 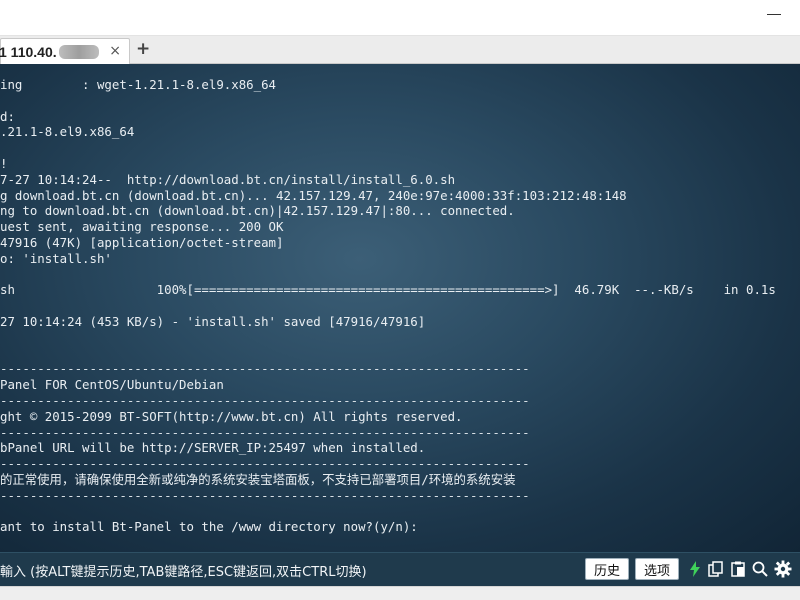 I want to click on terminal-line: 47916 (47K) [application/octet-stream], so click(x=142, y=242).